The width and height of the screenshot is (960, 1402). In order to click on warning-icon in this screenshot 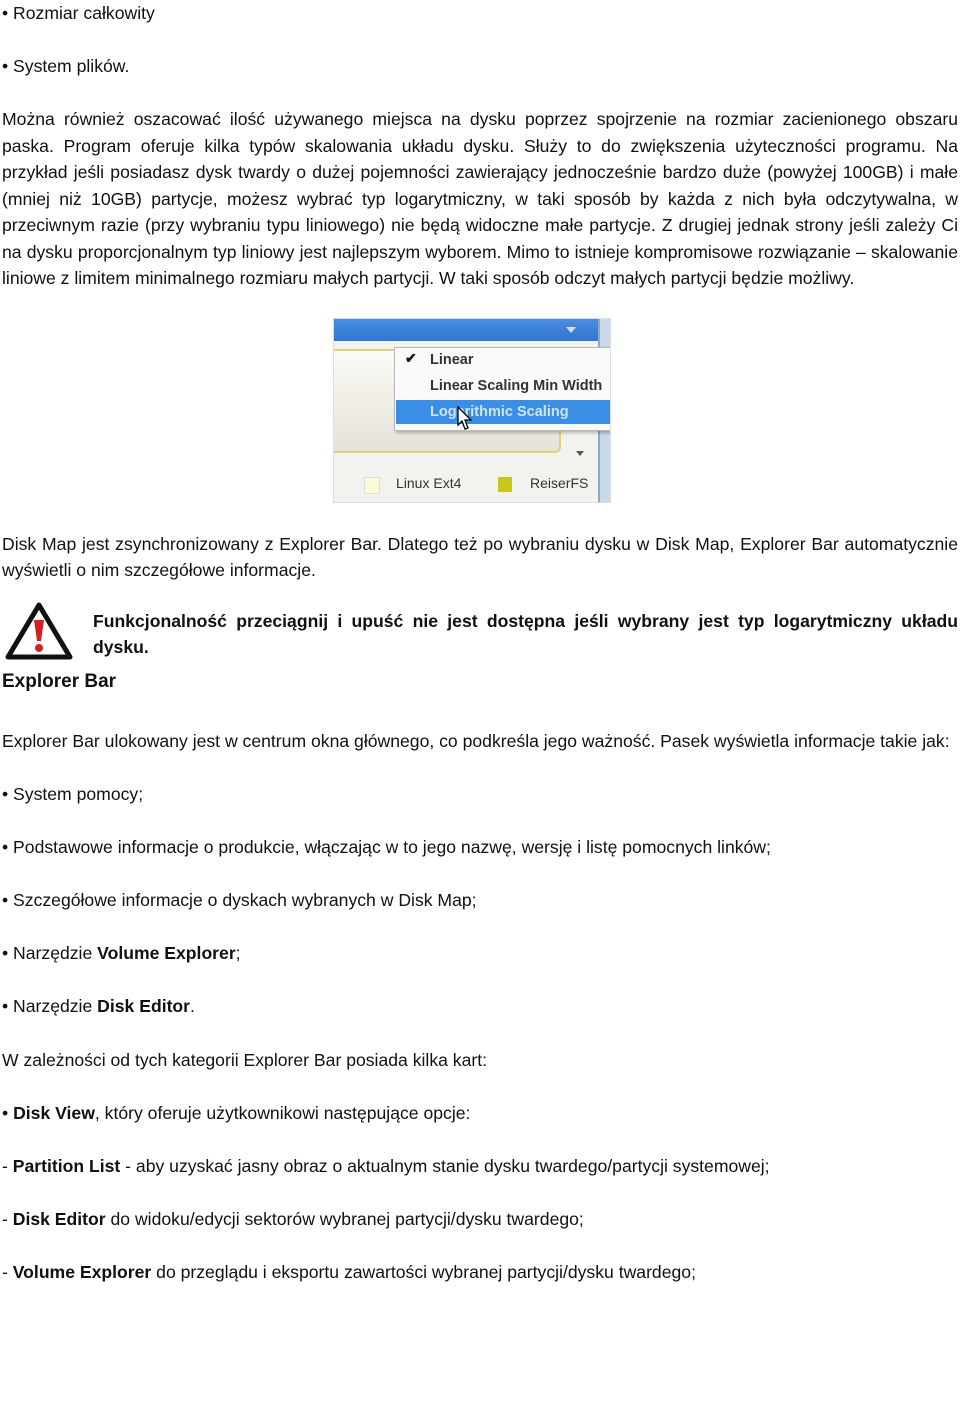, I will do `click(39, 630)`.